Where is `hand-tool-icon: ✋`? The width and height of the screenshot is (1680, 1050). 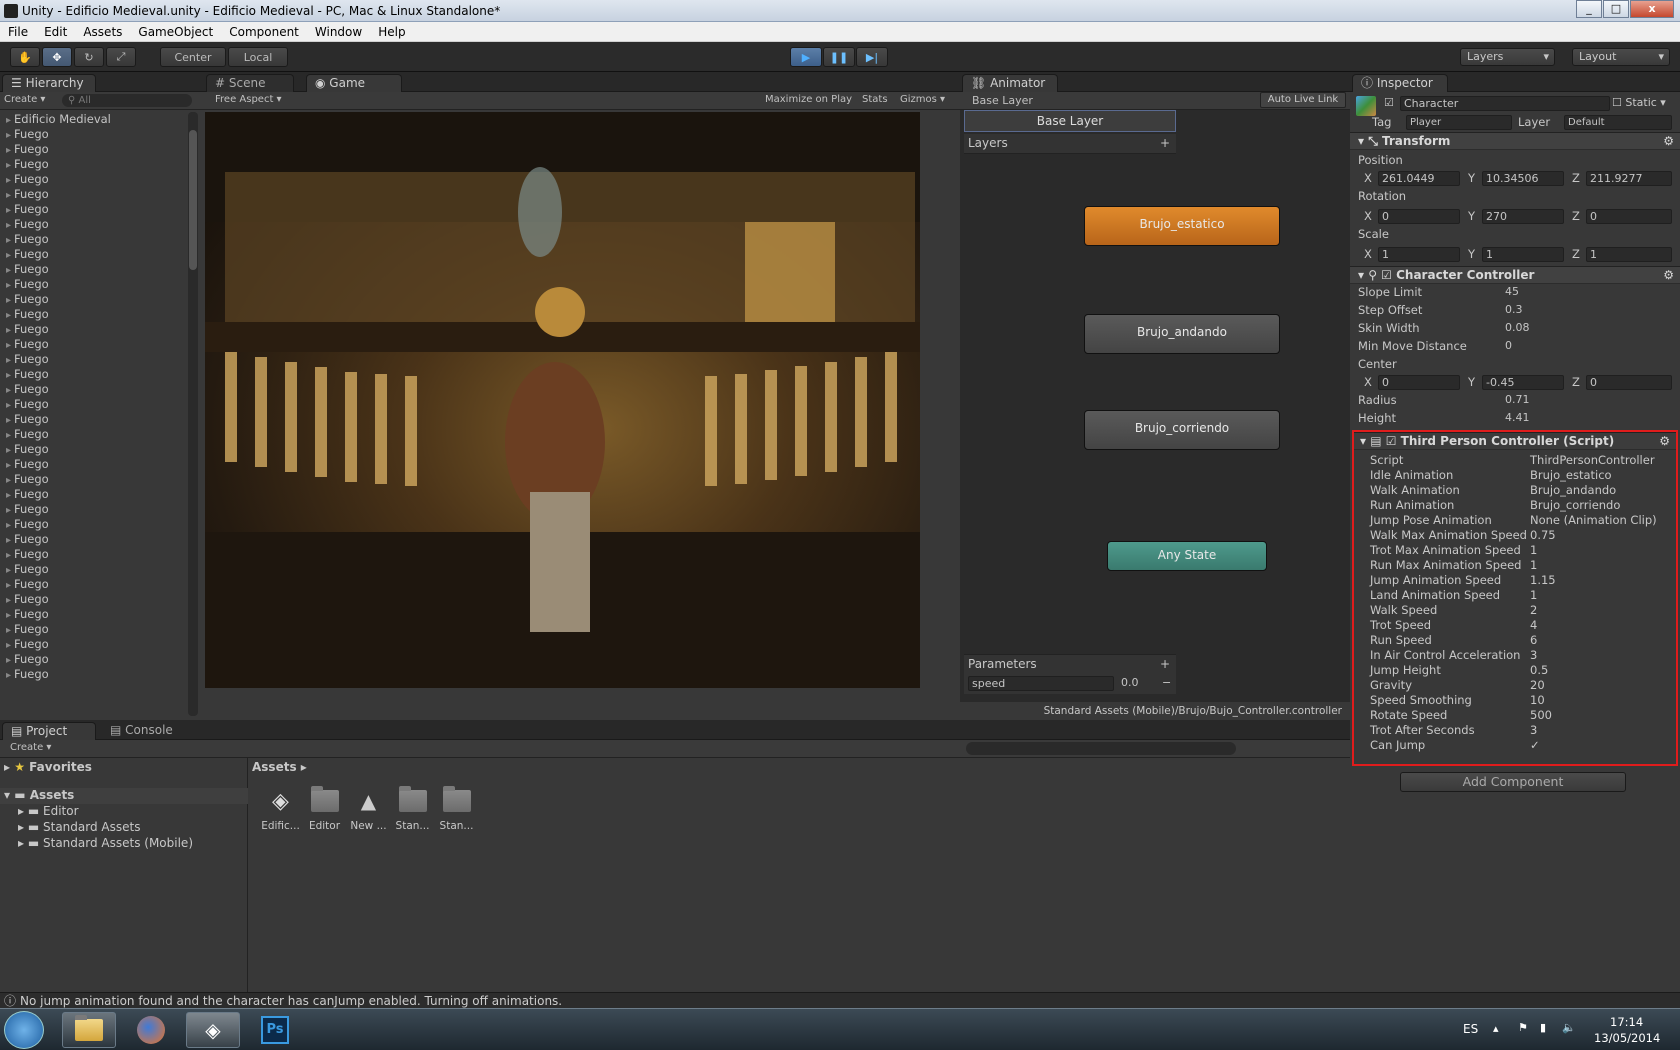
hand-tool-icon: ✋ is located at coordinates (25, 57).